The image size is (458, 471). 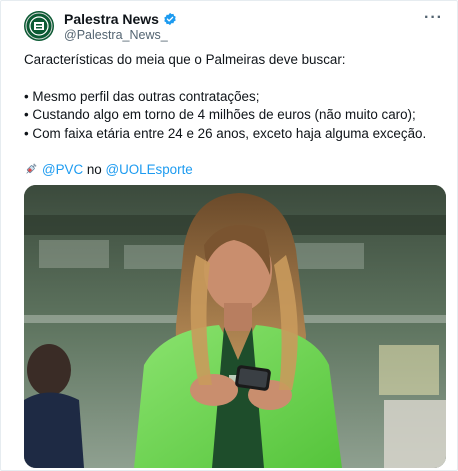 I want to click on source-line: @PVC no @UOLEsporte, so click(x=234, y=171).